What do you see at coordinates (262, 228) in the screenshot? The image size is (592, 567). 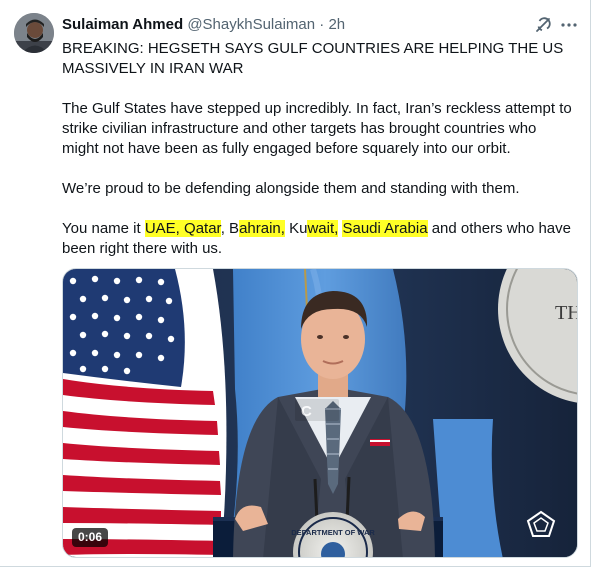 I see `highlight-bahrain: ahrain,` at bounding box center [262, 228].